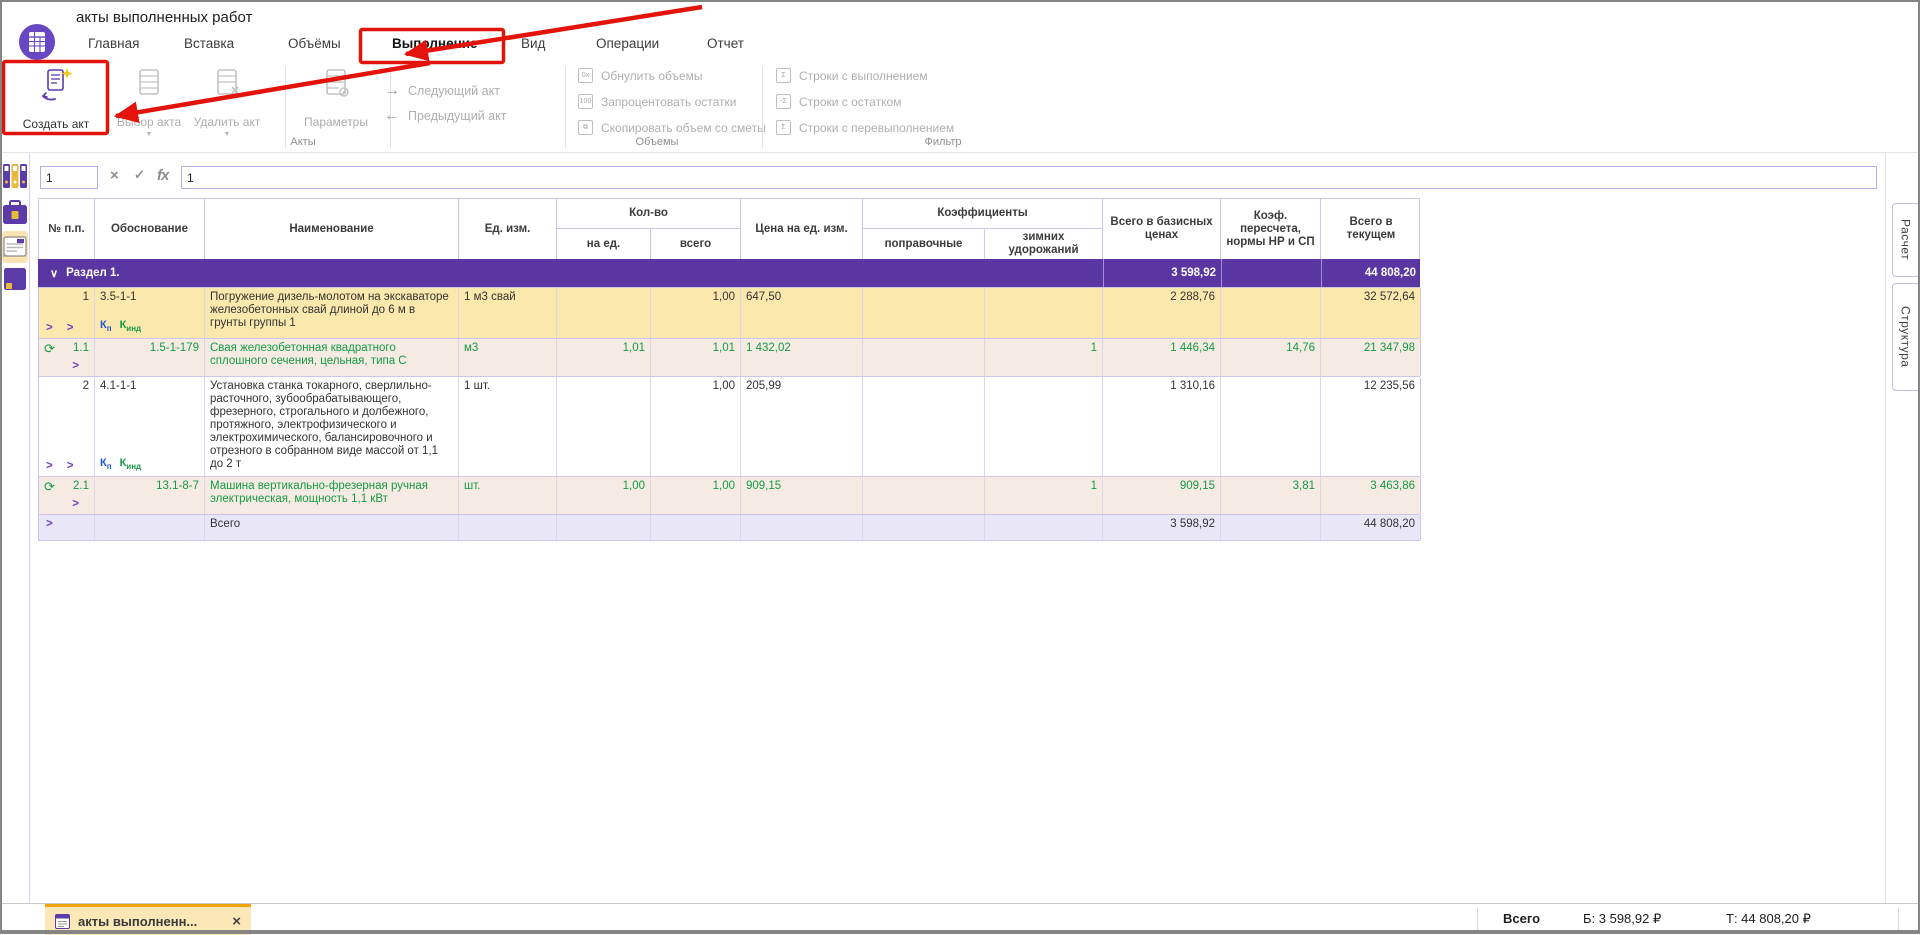  I want to click on filter-rest-rows-button: -Σ Строки с остатком, so click(838, 101).